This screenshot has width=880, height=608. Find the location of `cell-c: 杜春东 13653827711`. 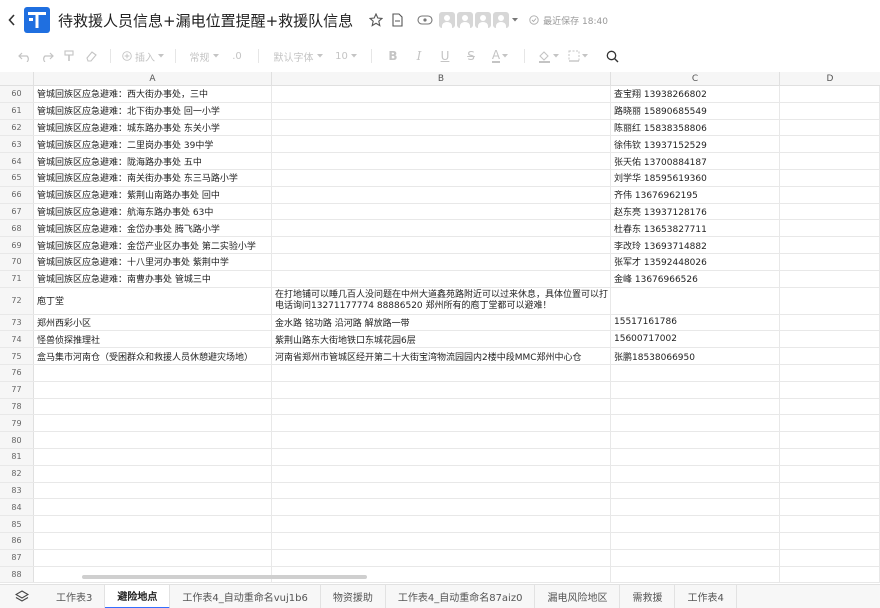

cell-c: 杜春东 13653827711 is located at coordinates (695, 228).